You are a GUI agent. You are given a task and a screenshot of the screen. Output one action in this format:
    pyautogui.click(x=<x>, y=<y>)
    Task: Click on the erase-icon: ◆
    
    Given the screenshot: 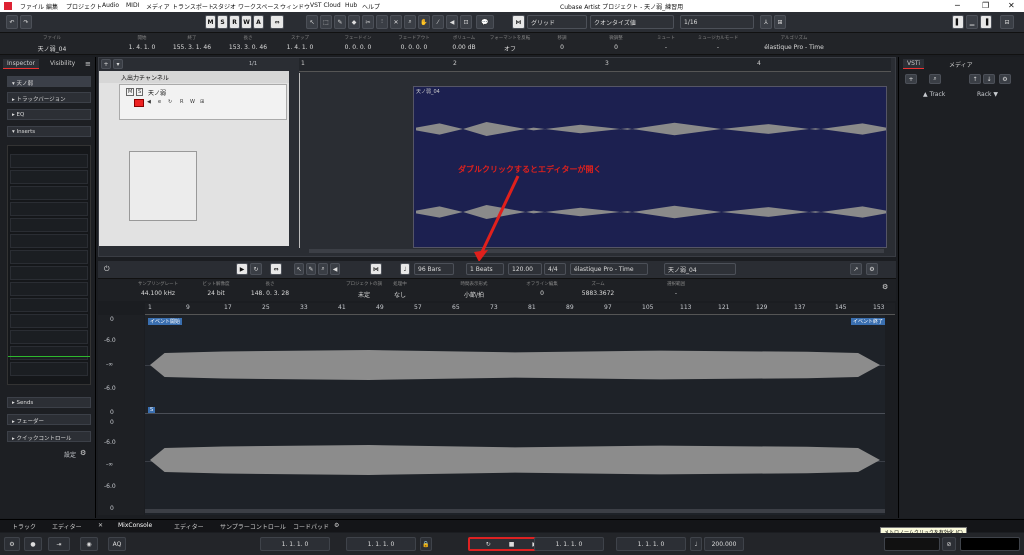 What is the action you would take?
    pyautogui.click(x=354, y=22)
    